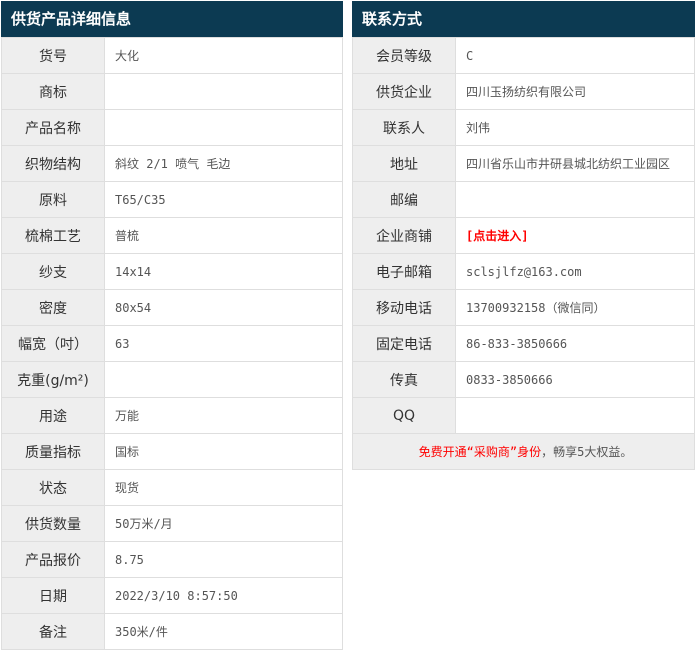  Describe the element at coordinates (575, 55) in the screenshot. I see `row-value: C` at that location.